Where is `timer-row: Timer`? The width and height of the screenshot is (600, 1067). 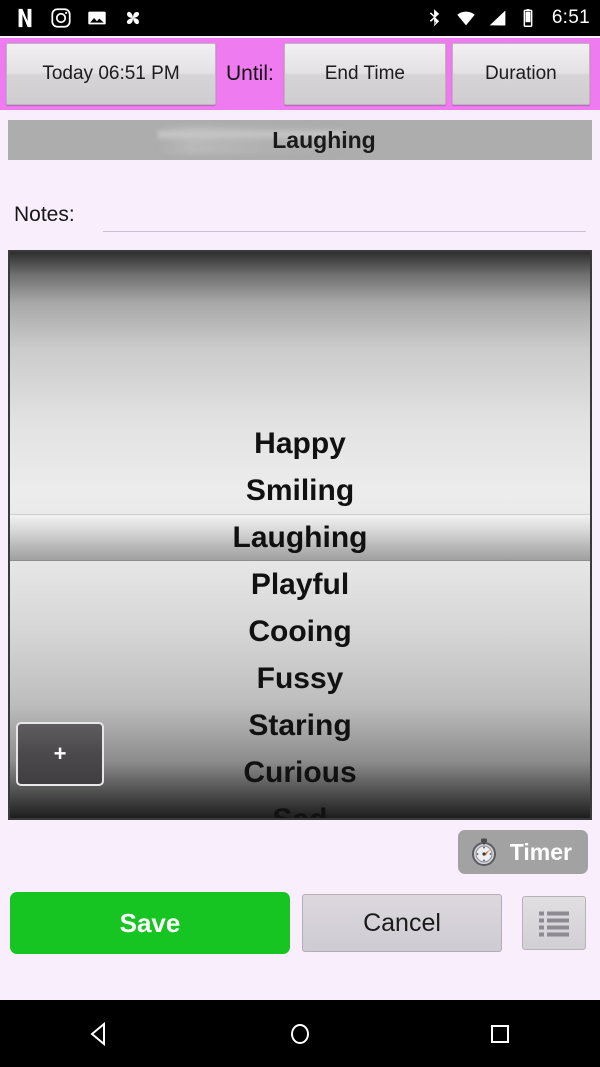 timer-row: Timer is located at coordinates (300, 853).